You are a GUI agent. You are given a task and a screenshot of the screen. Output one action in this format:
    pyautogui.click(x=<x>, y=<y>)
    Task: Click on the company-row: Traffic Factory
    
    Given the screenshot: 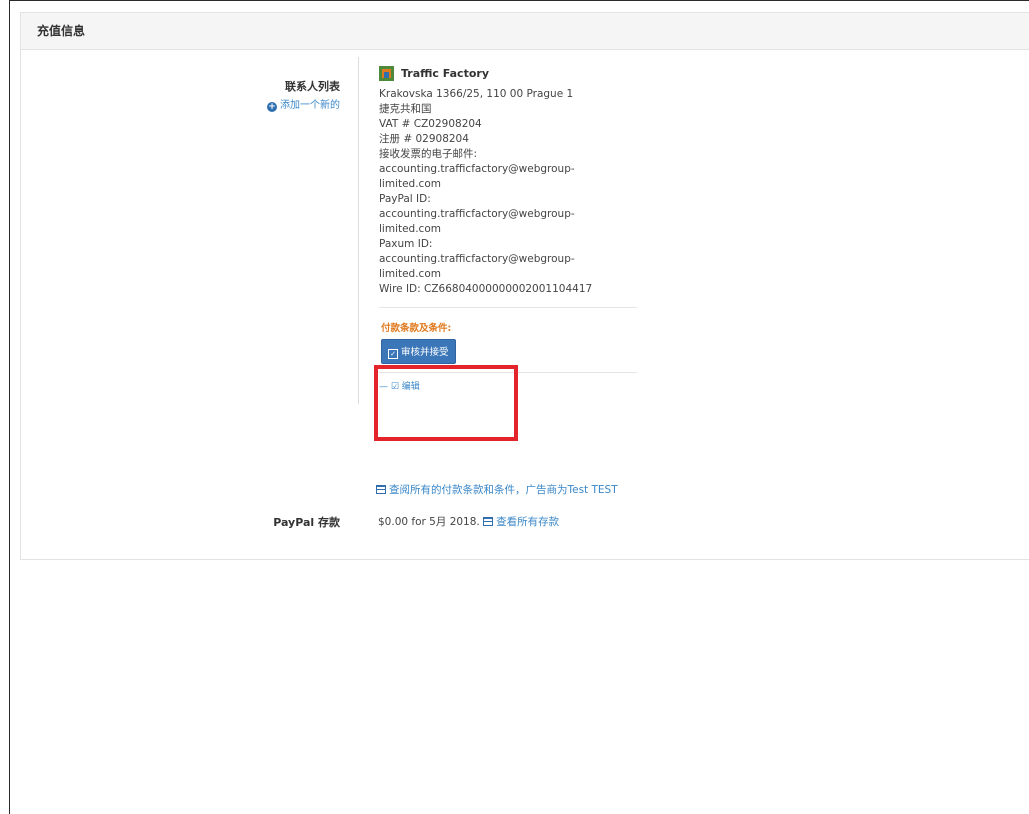 What is the action you would take?
    pyautogui.click(x=508, y=73)
    